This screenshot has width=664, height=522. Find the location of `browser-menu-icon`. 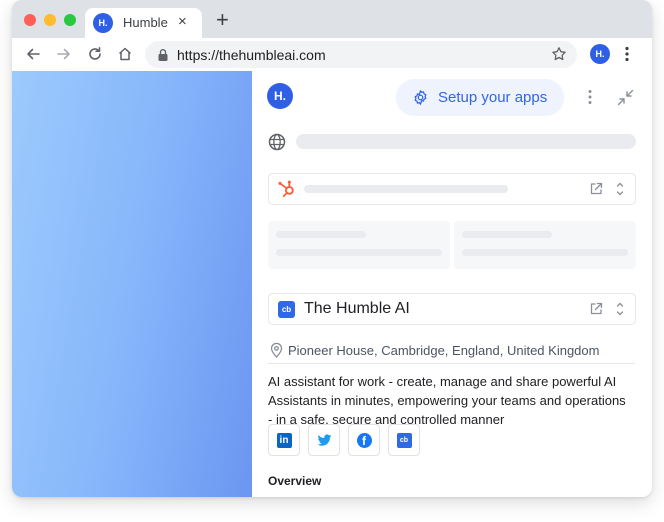

browser-menu-icon is located at coordinates (627, 54).